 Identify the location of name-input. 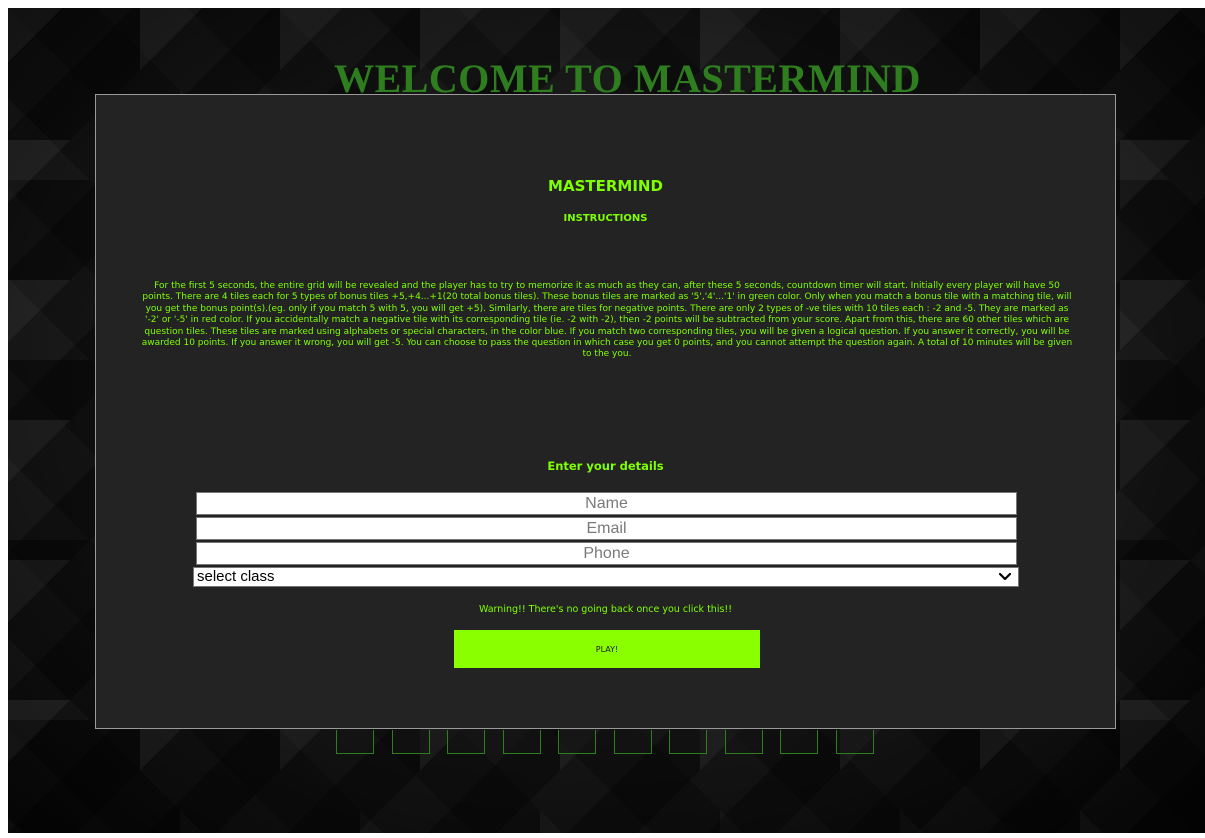
(606, 503).